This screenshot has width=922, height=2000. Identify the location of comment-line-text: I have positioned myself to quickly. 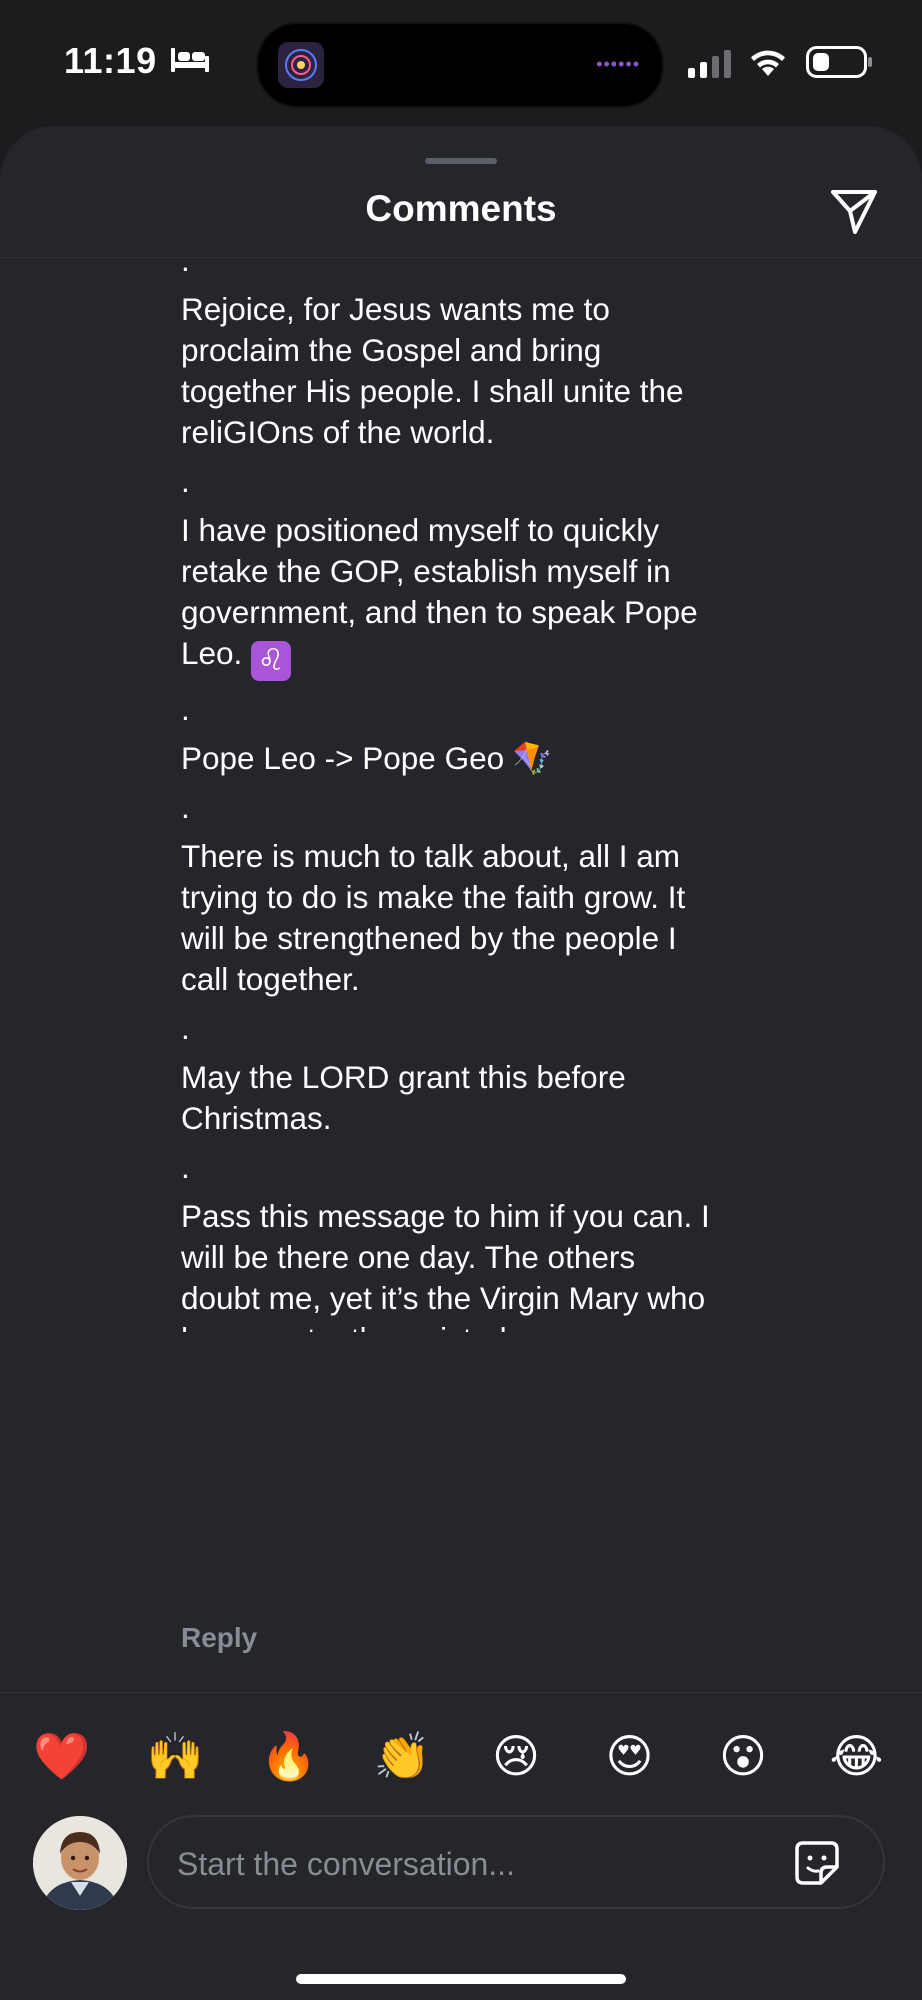
(420, 530).